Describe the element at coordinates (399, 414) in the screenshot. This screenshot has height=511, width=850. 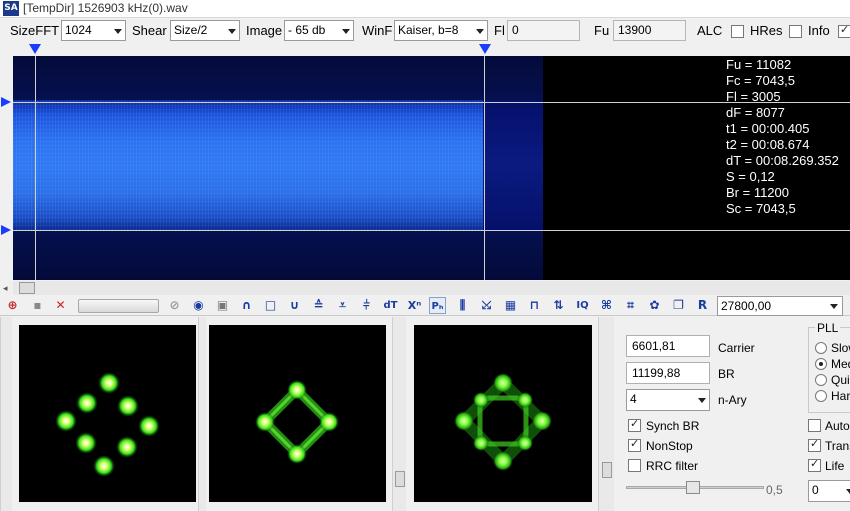
I see `middle-scrollbar` at that location.